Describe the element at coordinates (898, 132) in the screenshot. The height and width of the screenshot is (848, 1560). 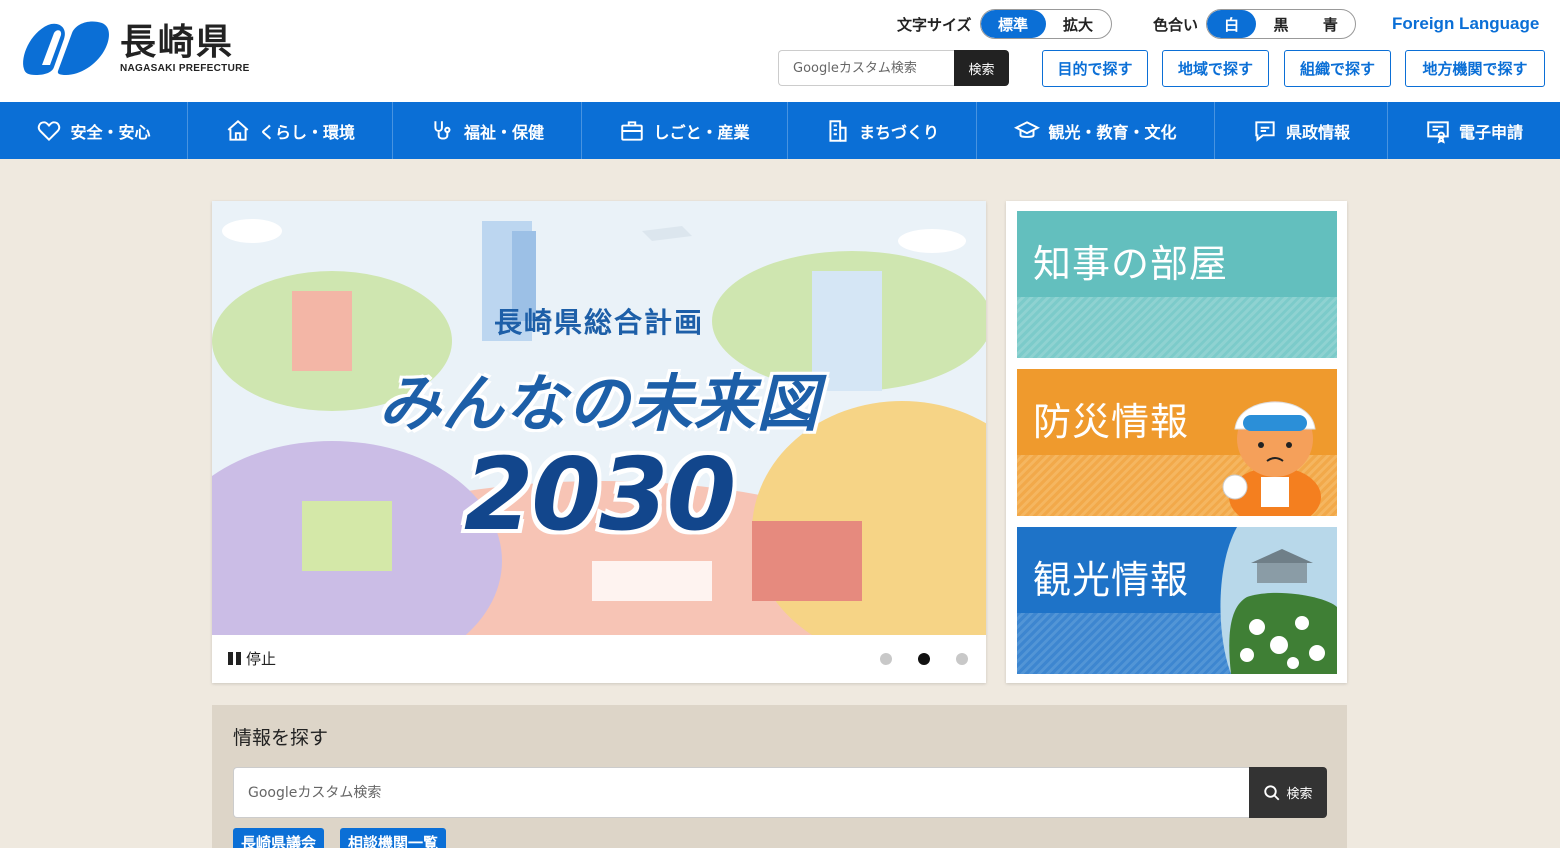
I see `nav-item-label: まちづくり` at that location.